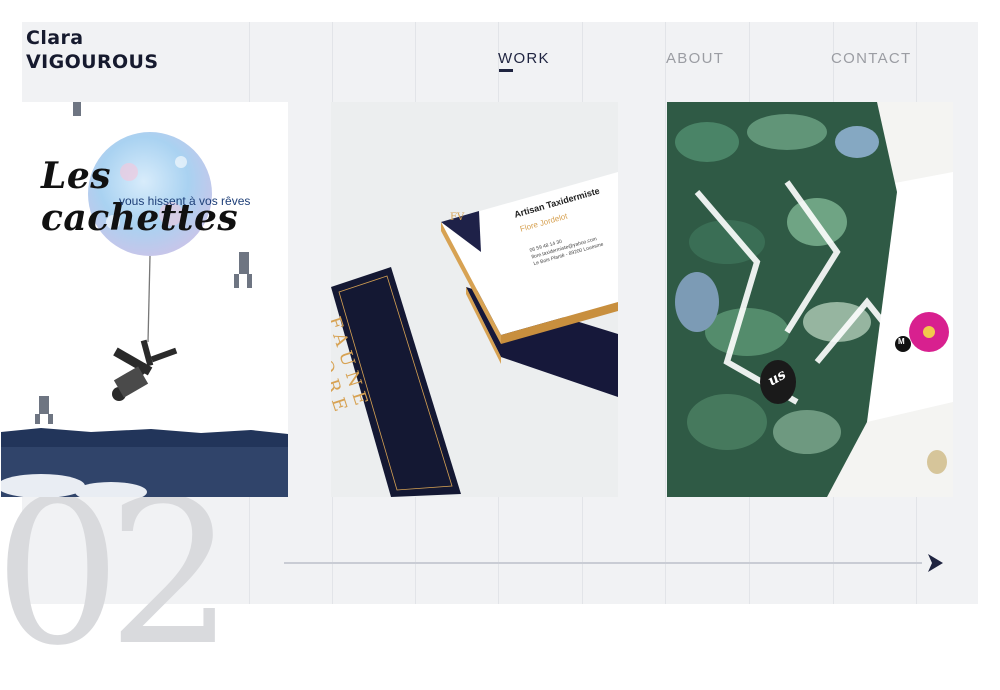 This screenshot has height=690, width=1000. Describe the element at coordinates (185, 201) in the screenshot. I see `les-cachettes-tagline: vous hissent à vos rêves` at that location.